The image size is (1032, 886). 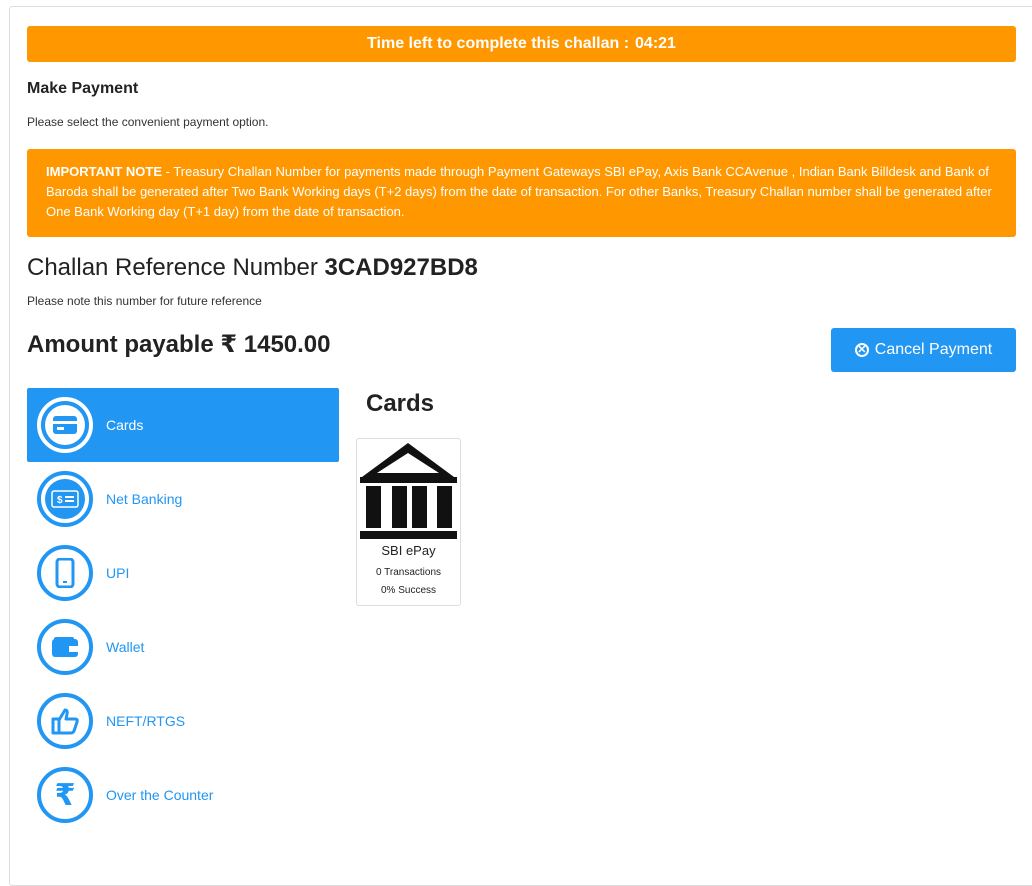 I want to click on gateway-success-rate: 0% Success, so click(x=408, y=590).